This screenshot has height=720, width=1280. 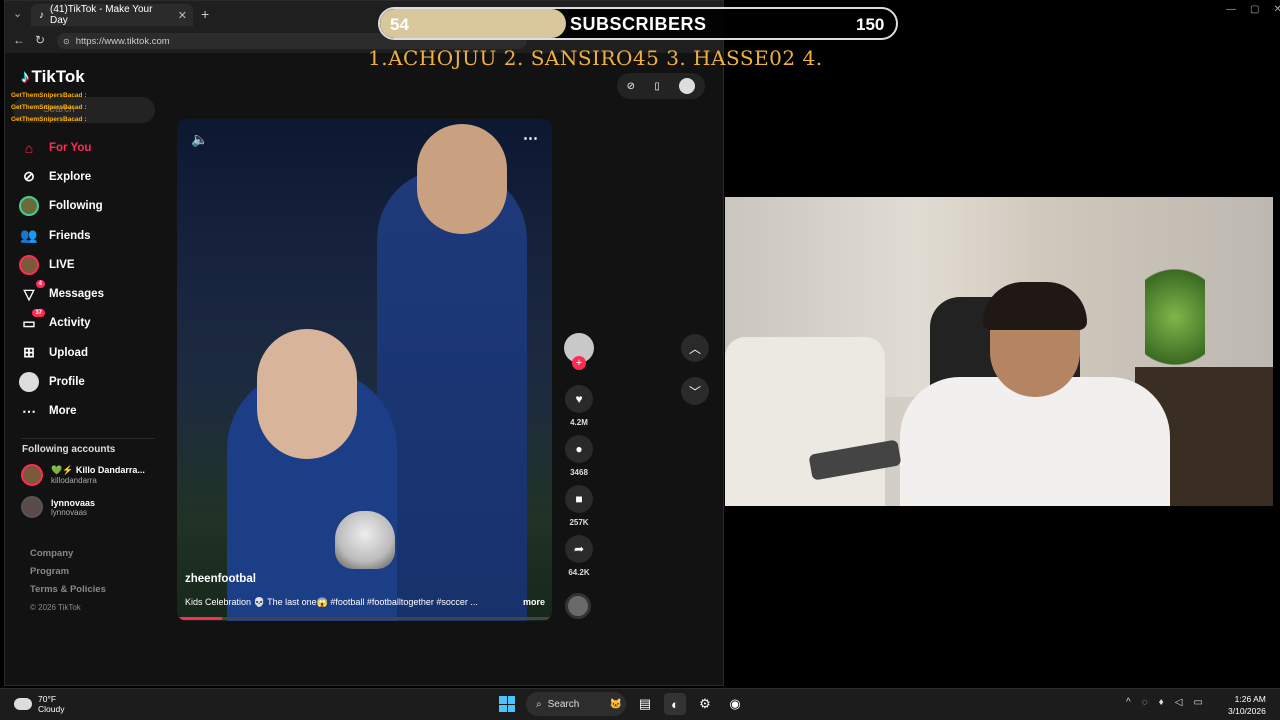 I want to click on heart-icon: ♥, so click(x=579, y=399).